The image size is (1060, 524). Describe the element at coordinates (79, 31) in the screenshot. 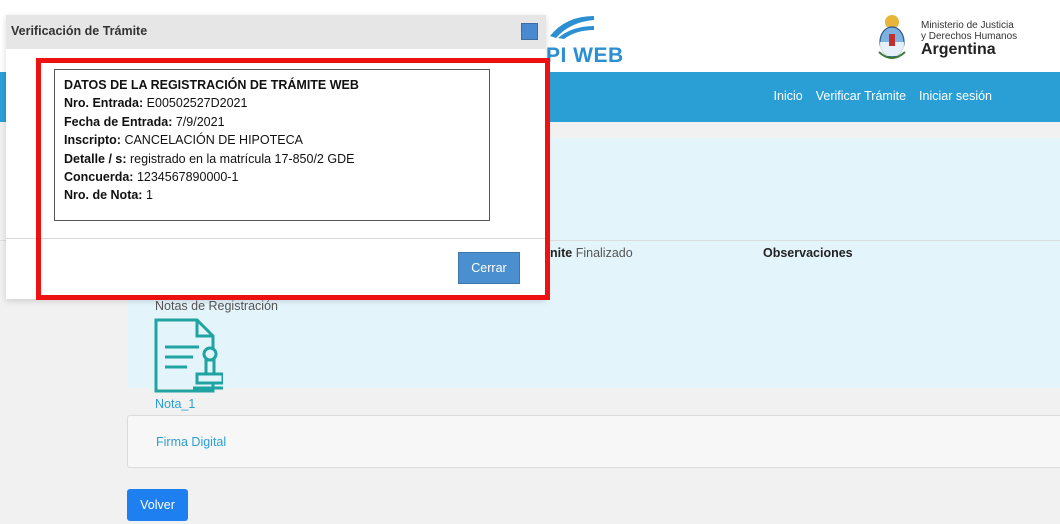

I see `dialog-title: Verificación de Trámite` at that location.